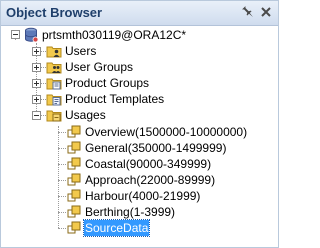 Image resolution: width=320 pixels, height=248 pixels. Describe the element at coordinates (139, 13) in the screenshot. I see `panel-titlebar: Object Browser` at that location.